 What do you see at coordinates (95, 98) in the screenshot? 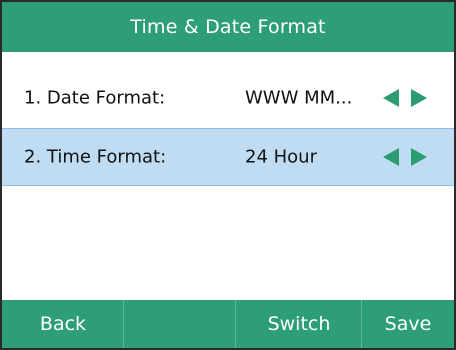
I see `date-format-label: 1. Date Format:` at bounding box center [95, 98].